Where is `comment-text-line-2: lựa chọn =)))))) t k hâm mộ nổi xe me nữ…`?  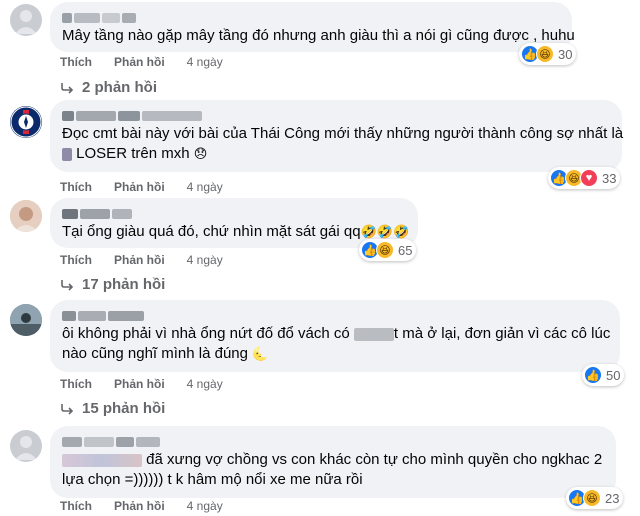
comment-text-line-2: lựa chọn =)))))) t k hâm mộ nổi xe me nữ… is located at coordinates (212, 479).